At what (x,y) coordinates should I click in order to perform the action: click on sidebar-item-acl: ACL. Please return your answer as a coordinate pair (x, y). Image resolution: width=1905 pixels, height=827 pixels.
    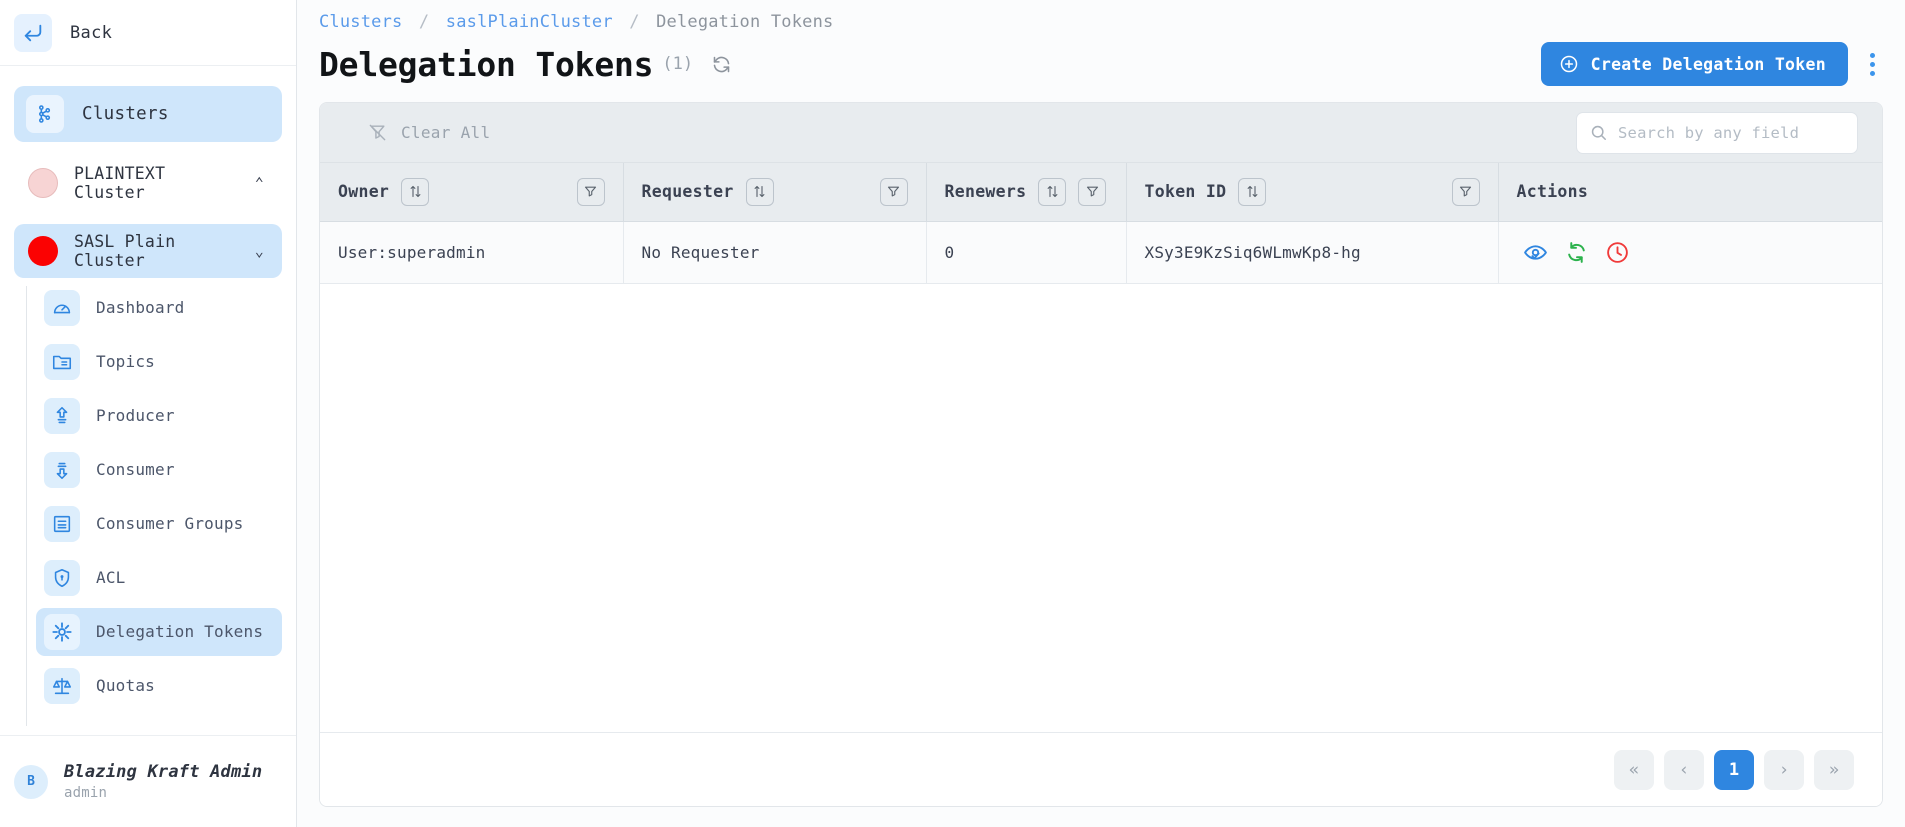
    Looking at the image, I should click on (159, 578).